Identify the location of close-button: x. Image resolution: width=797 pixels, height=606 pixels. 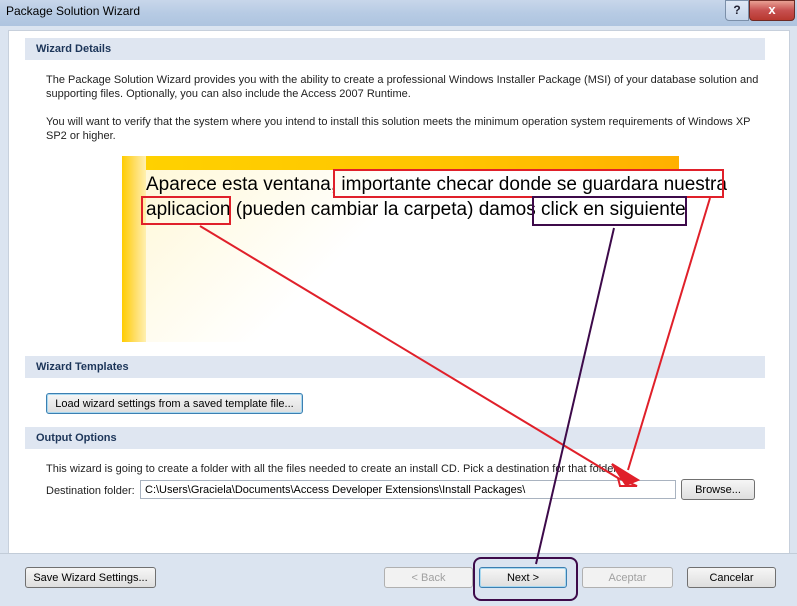
(772, 10).